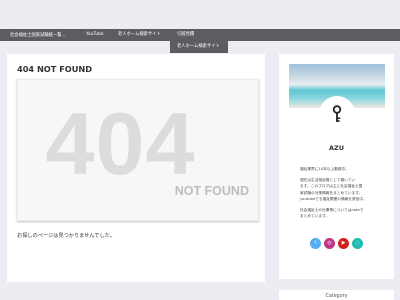 The width and height of the screenshot is (400, 300). I want to click on nav-item-youtube: YouTube, so click(94, 35).